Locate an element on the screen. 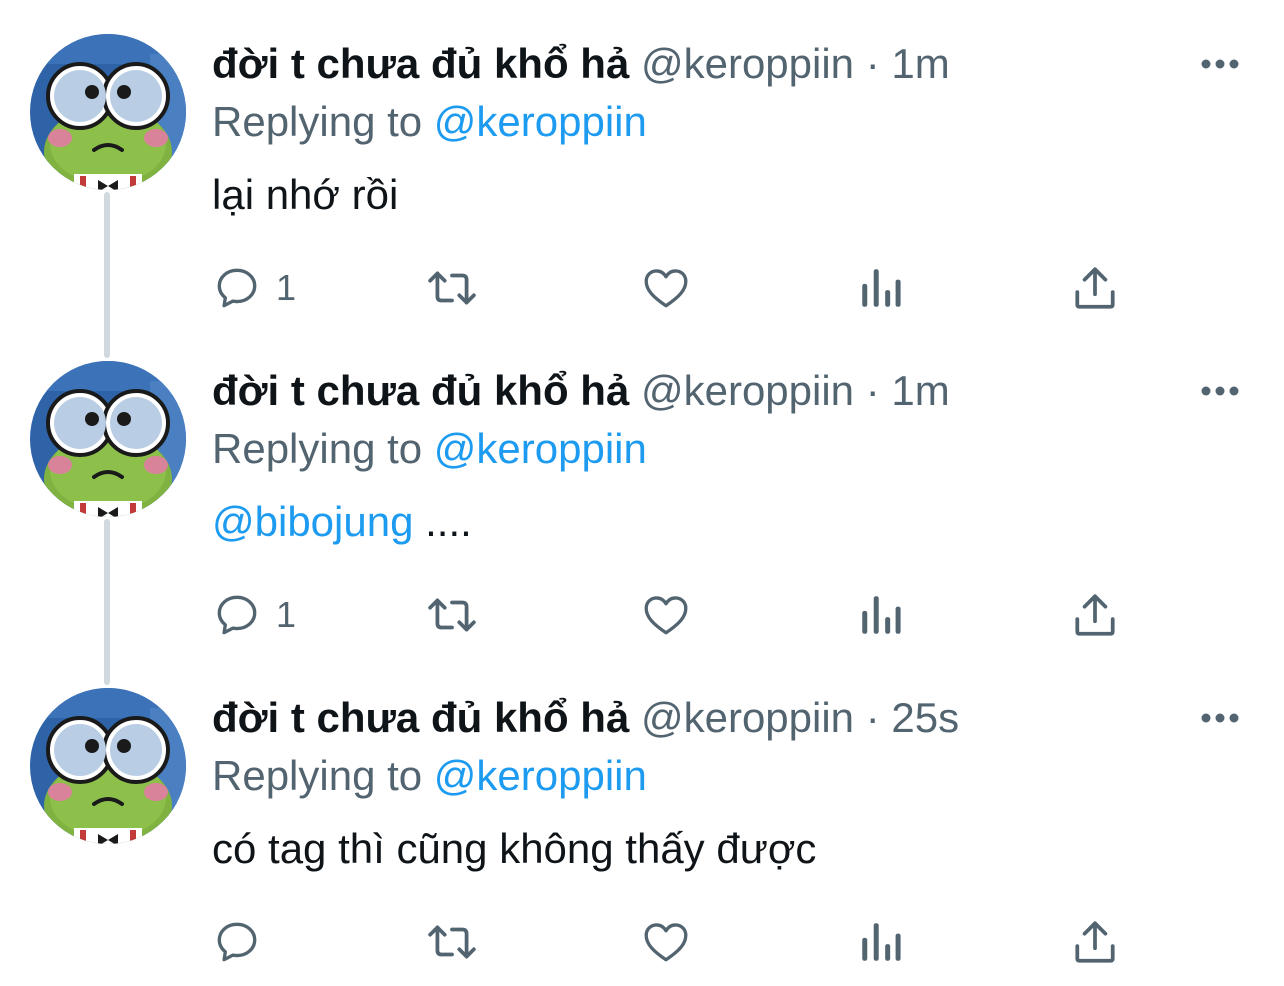  tweet-text: lại nhớ rồi is located at coordinates (305, 195).